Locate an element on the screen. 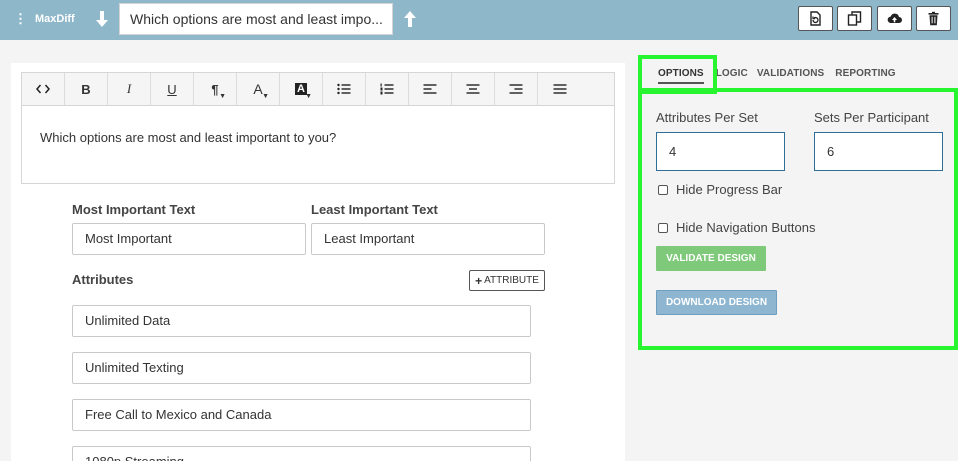 This screenshot has height=461, width=958. attribute-input: 1080p Streaming is located at coordinates (301, 453).